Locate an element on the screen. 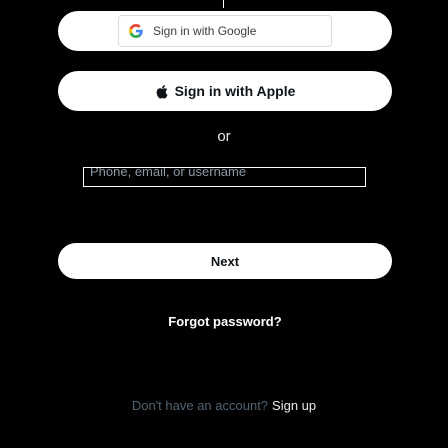  identifier-field is located at coordinates (224, 177).